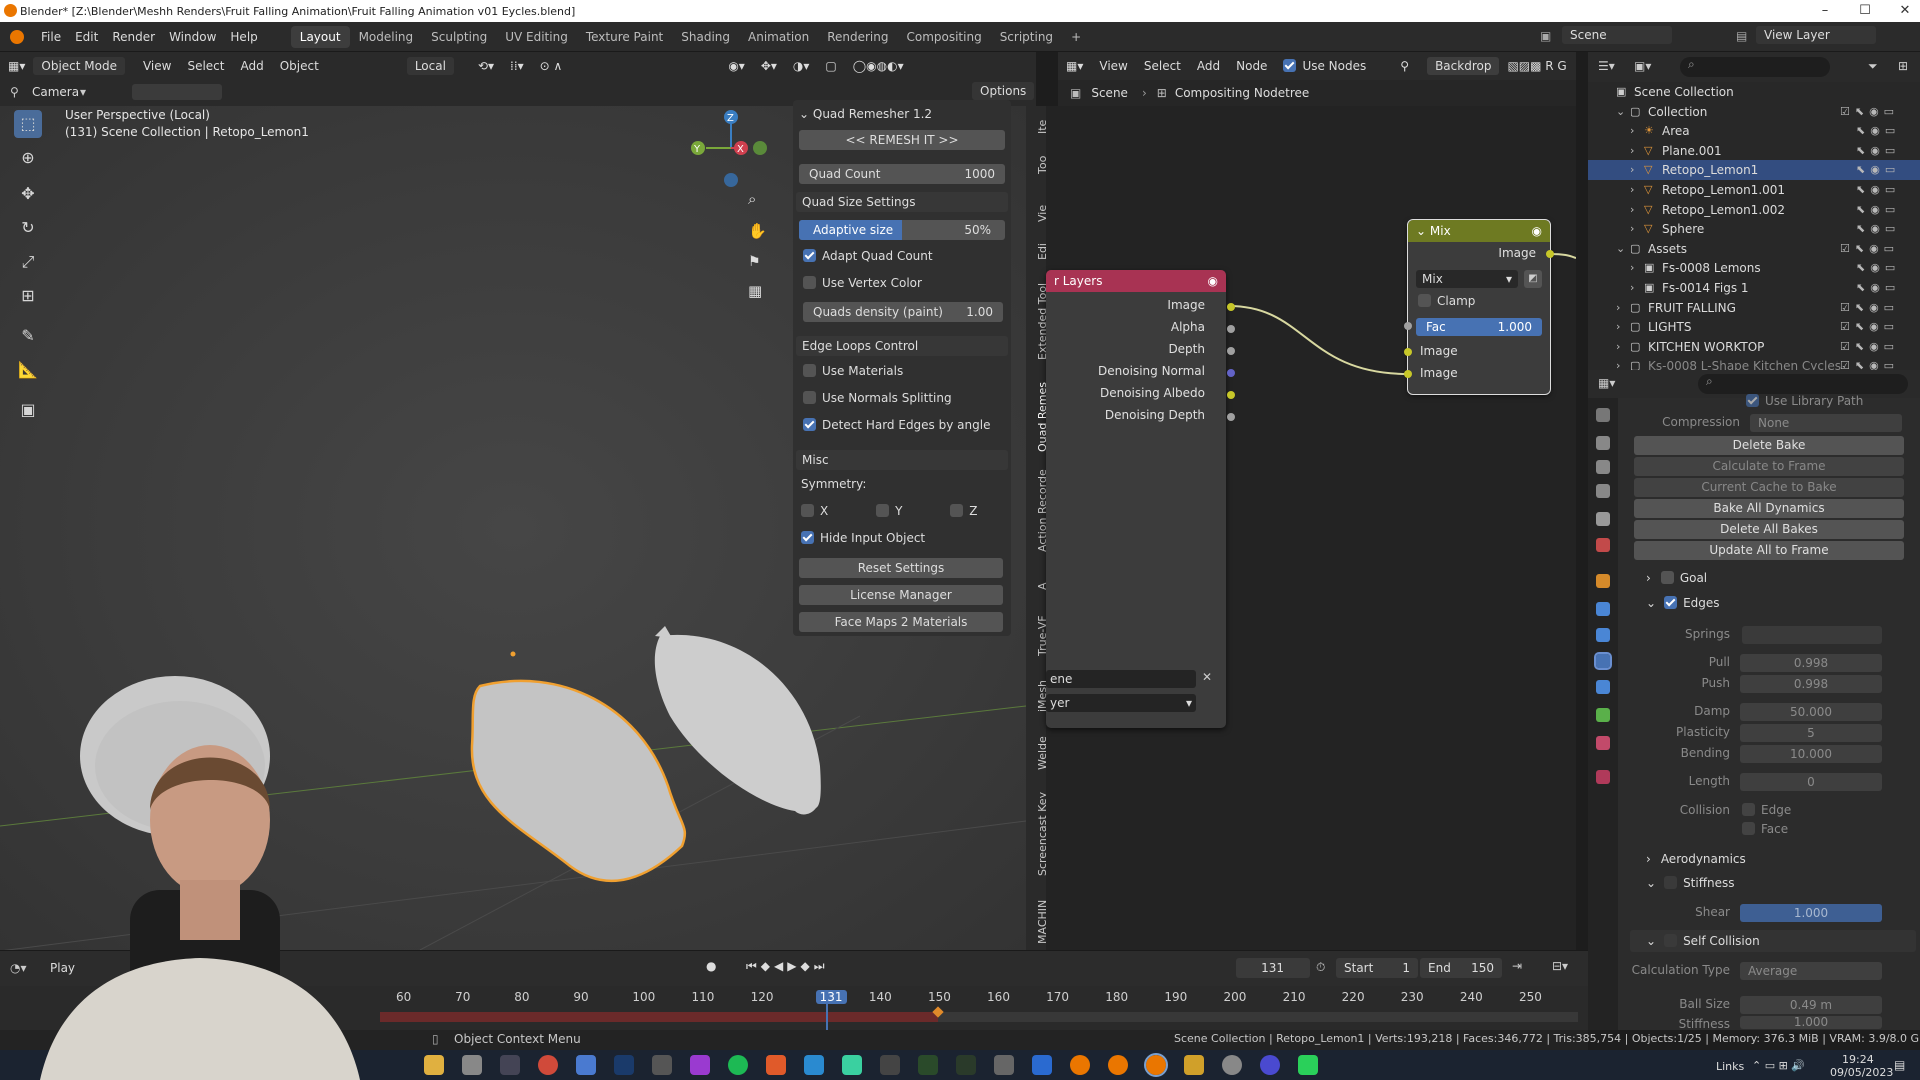  I want to click on collision-face-checkbox, so click(1748, 828).